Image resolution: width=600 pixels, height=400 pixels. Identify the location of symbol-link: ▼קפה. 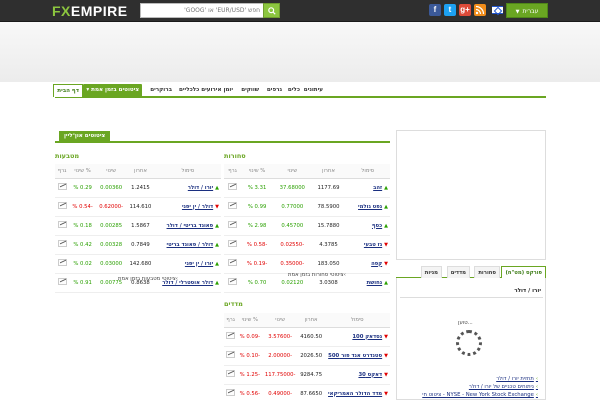
(367, 264).